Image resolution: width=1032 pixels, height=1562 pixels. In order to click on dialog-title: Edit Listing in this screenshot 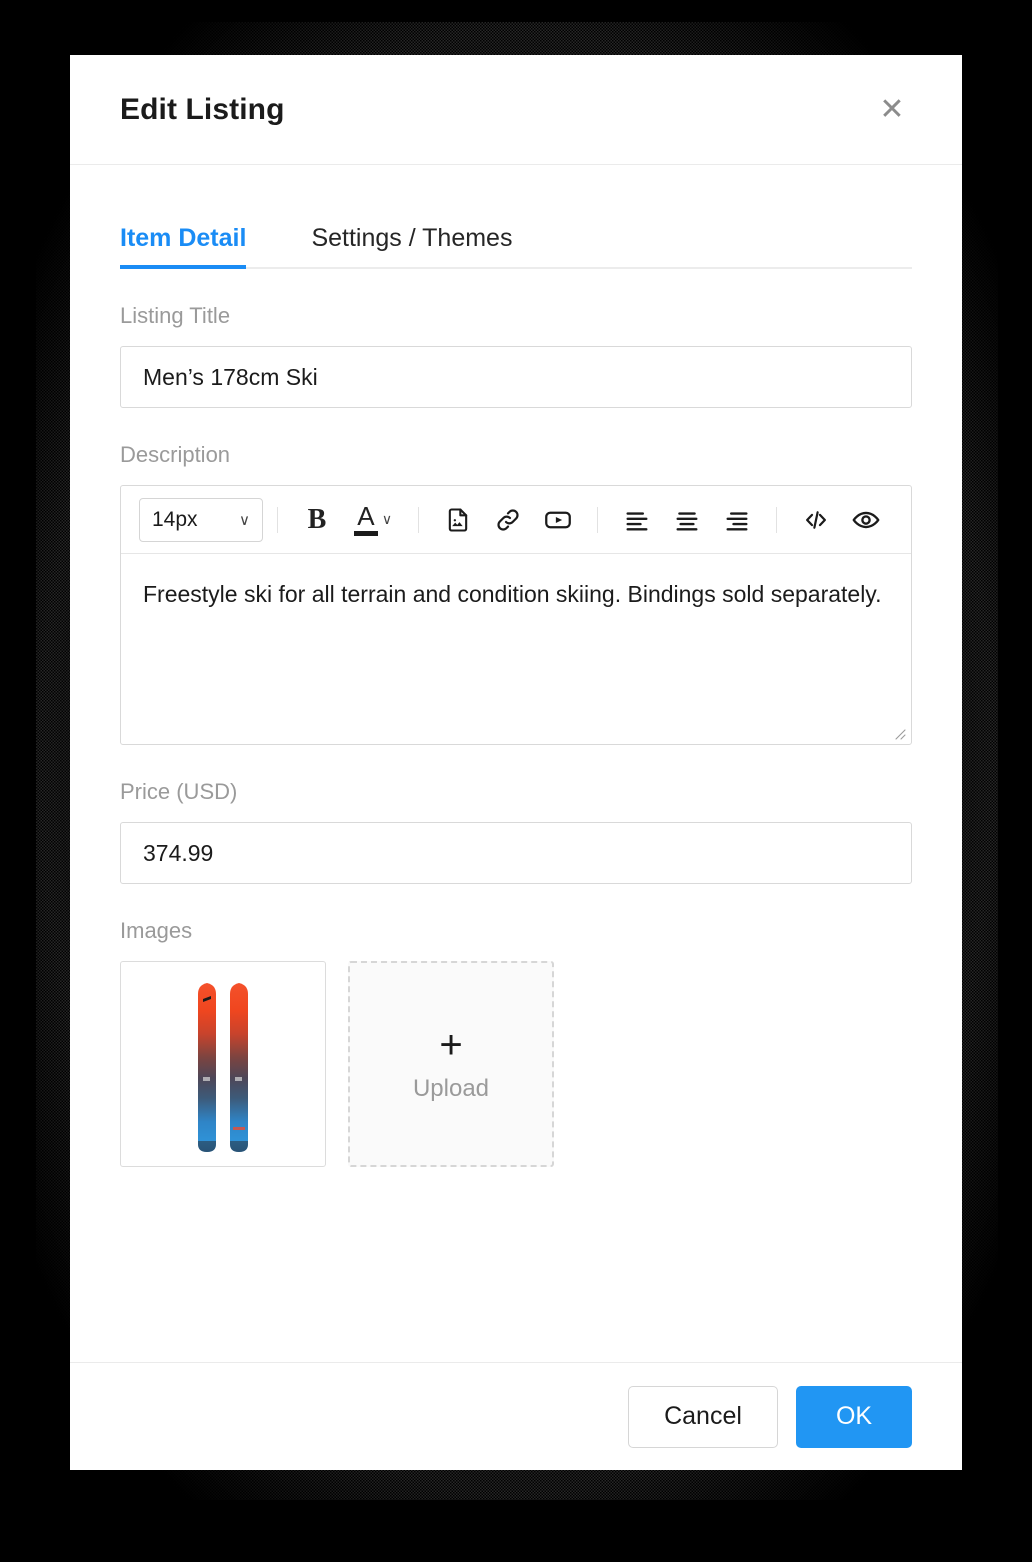, I will do `click(202, 109)`.